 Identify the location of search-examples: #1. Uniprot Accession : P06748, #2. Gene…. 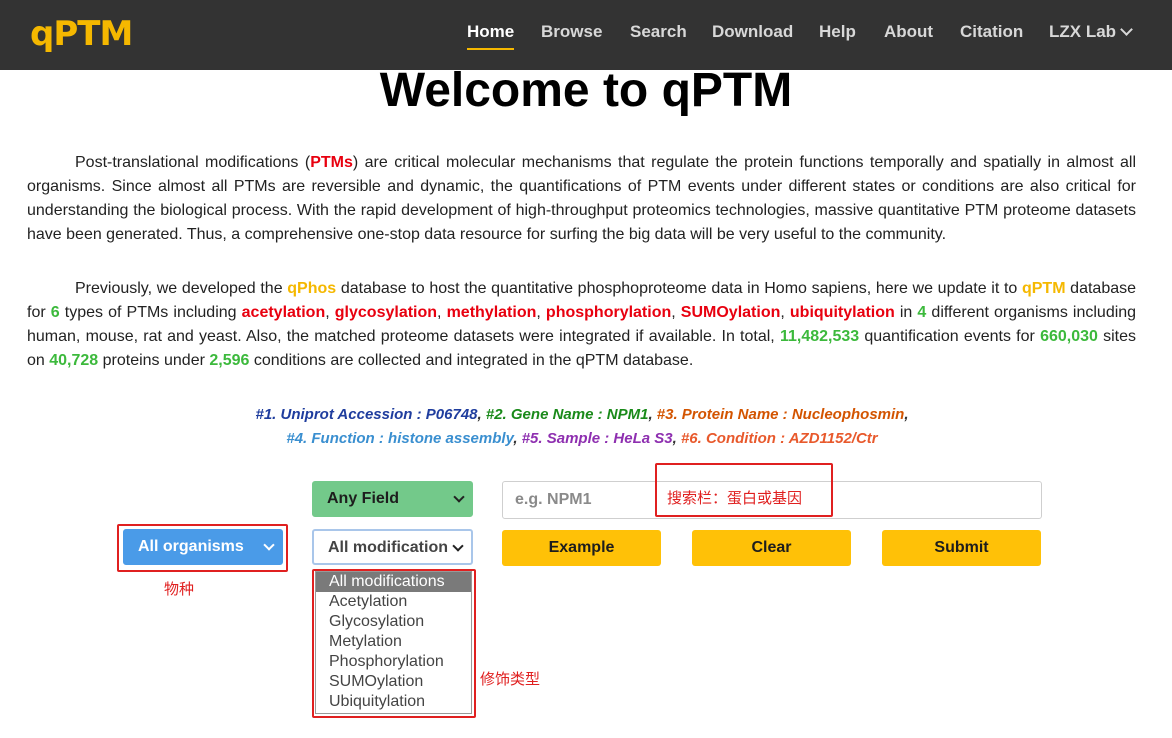
(582, 427).